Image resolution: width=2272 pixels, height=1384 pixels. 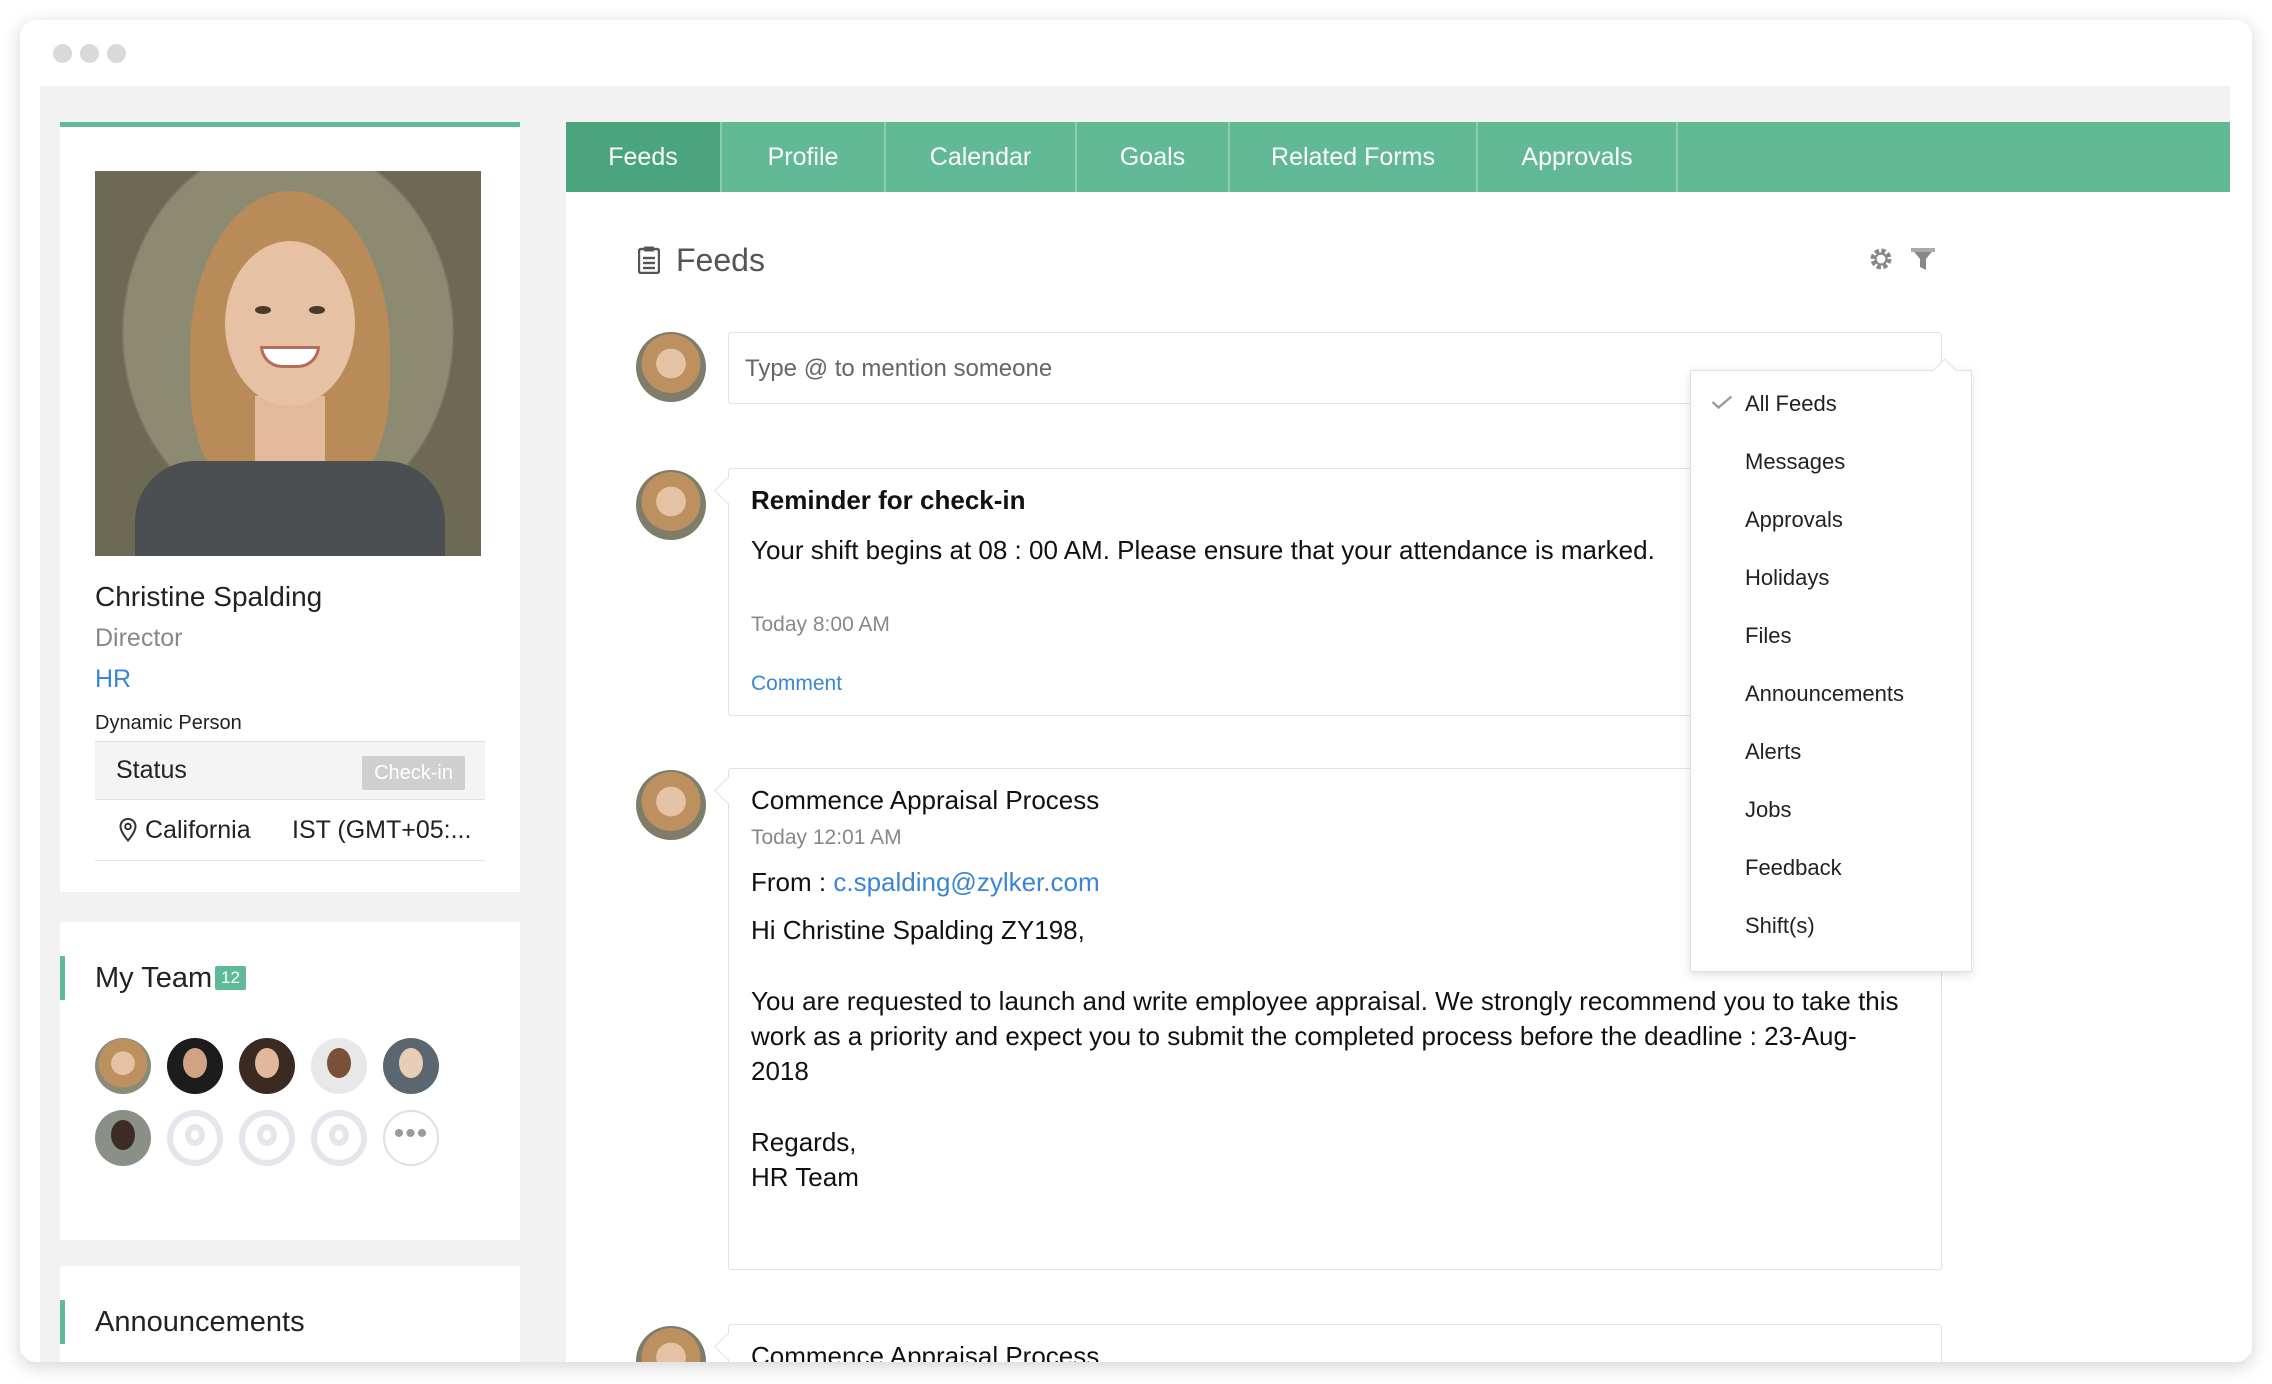 I want to click on settings-gear-icon, so click(x=1881, y=259).